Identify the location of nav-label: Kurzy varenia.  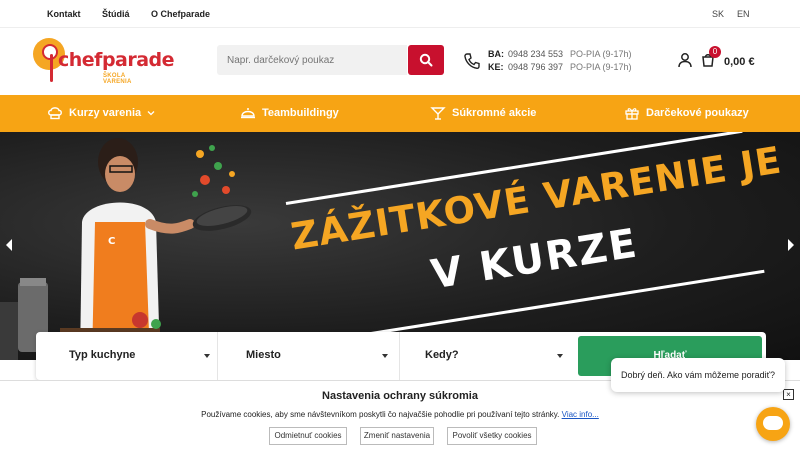
(105, 113).